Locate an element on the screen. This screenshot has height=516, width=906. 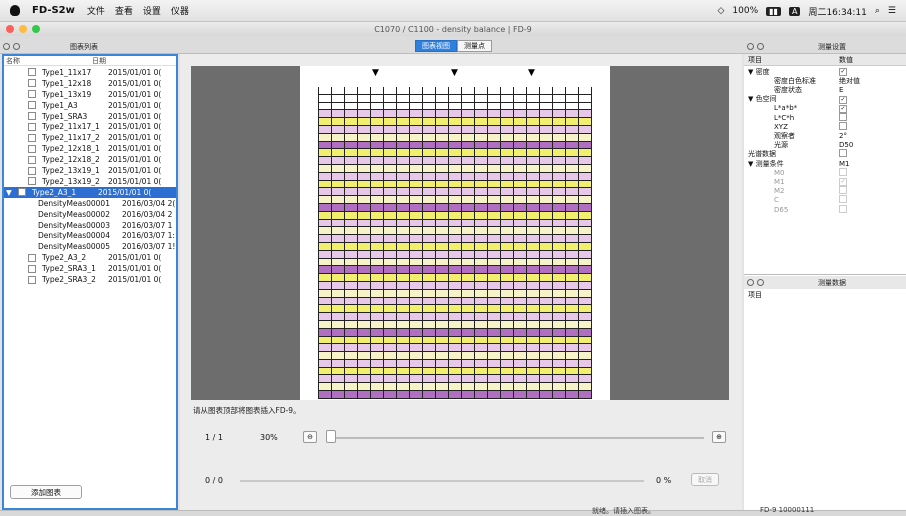
zoom-slider-handle is located at coordinates (331, 436).